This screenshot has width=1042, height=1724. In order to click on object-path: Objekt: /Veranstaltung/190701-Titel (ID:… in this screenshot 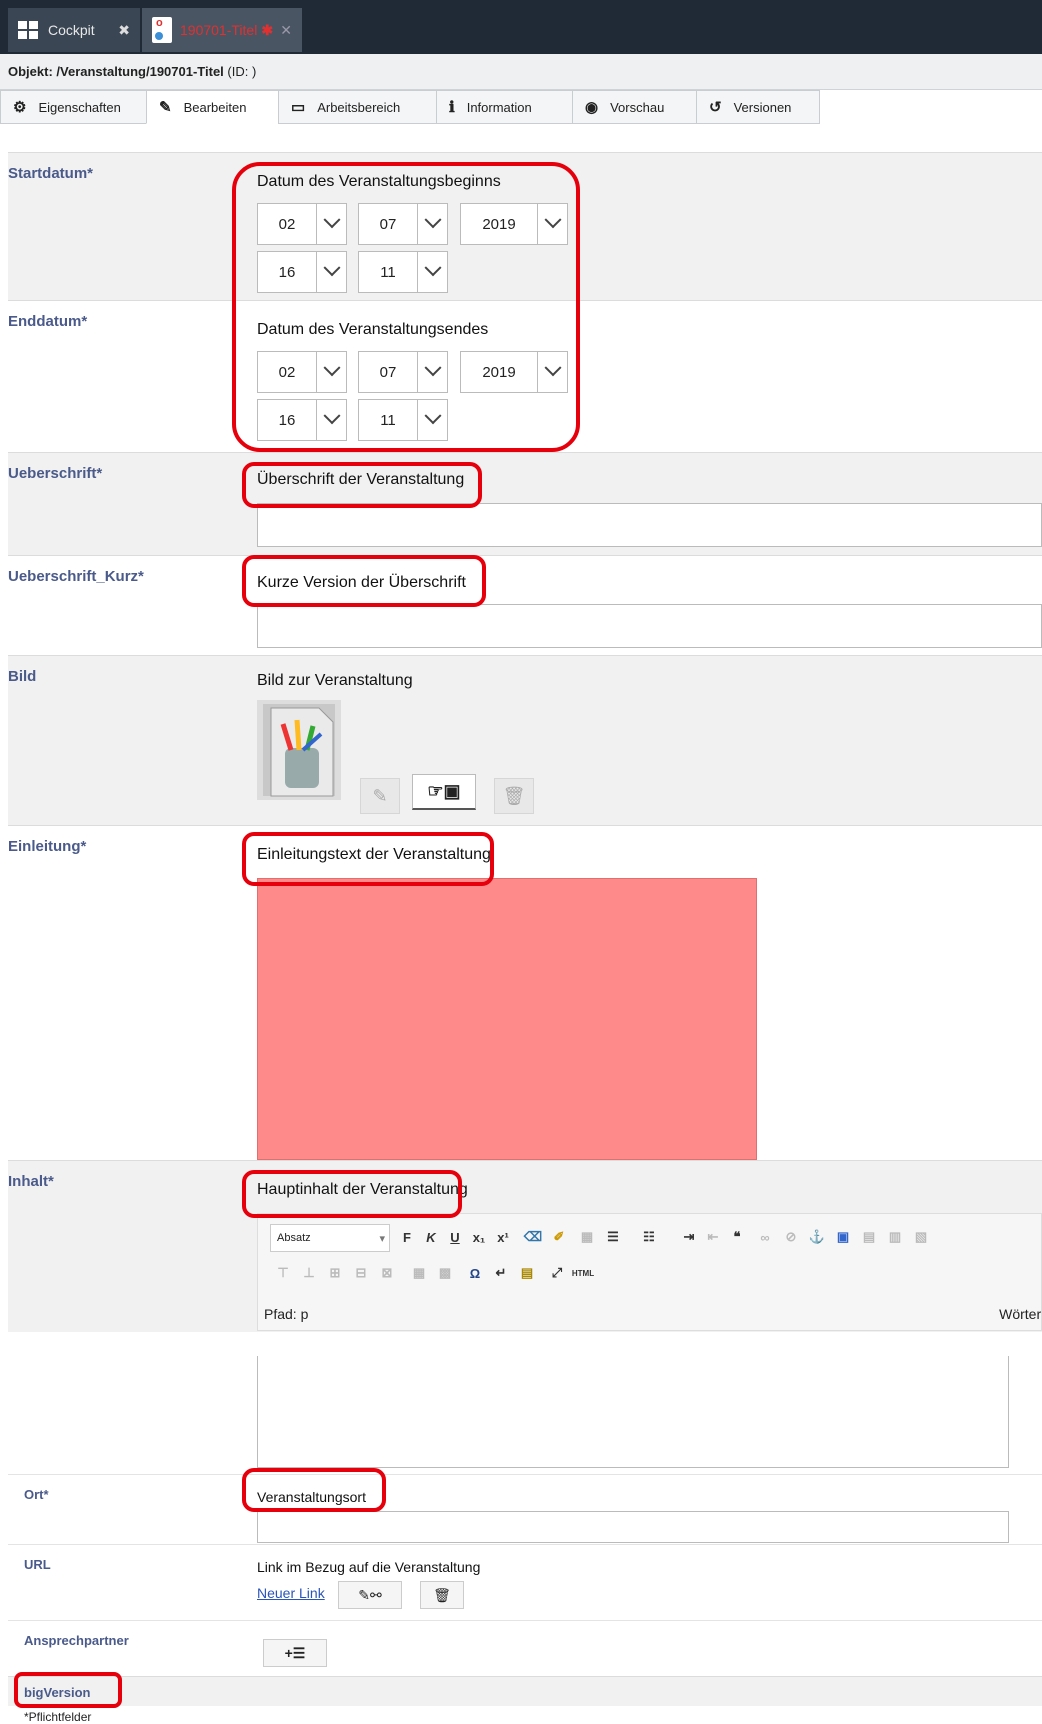, I will do `click(521, 72)`.